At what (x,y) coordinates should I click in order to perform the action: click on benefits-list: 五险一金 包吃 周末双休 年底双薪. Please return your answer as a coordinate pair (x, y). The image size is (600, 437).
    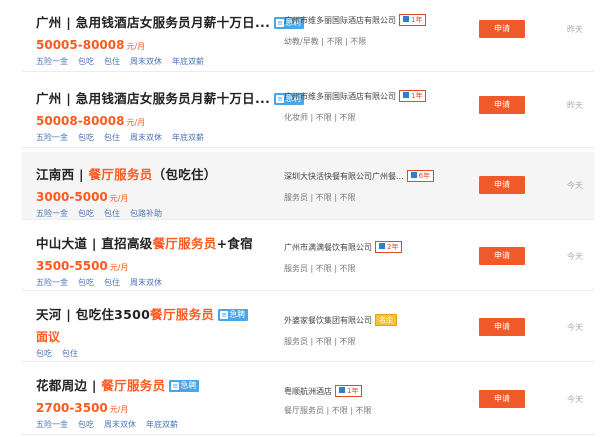
    Looking at the image, I should click on (112, 424).